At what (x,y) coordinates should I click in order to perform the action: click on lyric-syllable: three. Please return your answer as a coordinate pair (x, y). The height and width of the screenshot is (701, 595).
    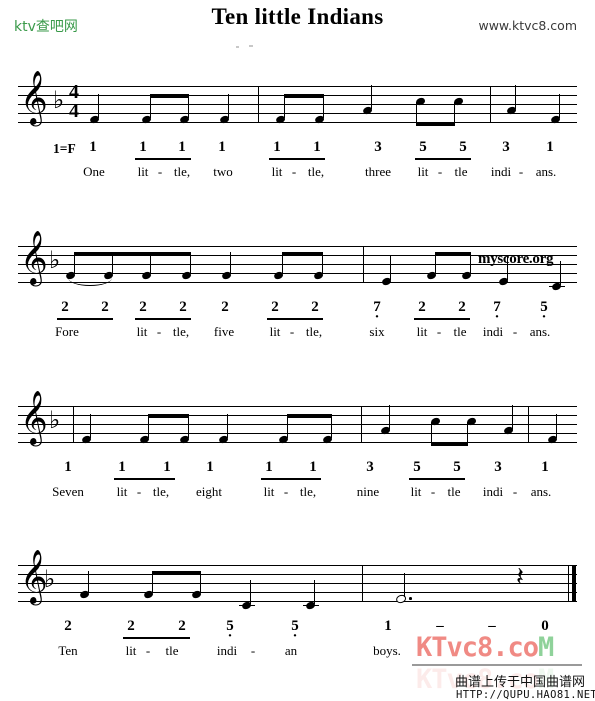
    Looking at the image, I should click on (378, 171).